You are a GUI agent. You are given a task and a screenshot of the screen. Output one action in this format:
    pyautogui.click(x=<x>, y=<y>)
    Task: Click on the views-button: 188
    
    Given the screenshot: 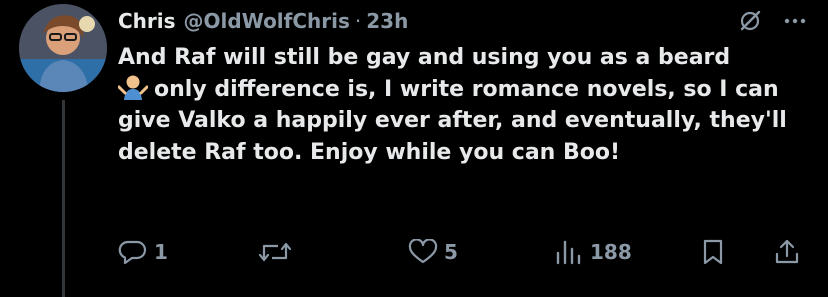 What is the action you would take?
    pyautogui.click(x=593, y=252)
    